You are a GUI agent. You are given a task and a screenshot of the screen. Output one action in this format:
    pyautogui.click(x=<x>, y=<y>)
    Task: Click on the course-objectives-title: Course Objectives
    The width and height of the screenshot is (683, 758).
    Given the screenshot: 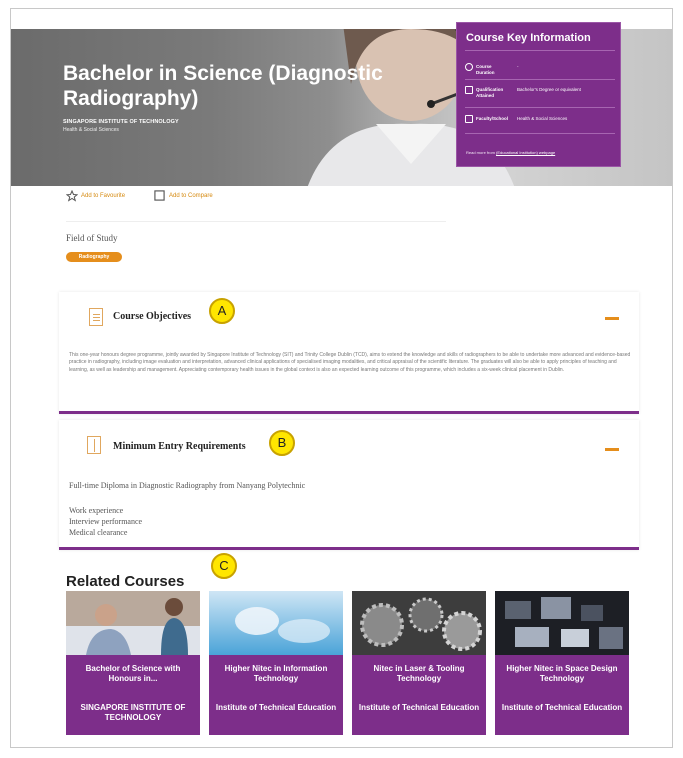 What is the action you would take?
    pyautogui.click(x=152, y=316)
    